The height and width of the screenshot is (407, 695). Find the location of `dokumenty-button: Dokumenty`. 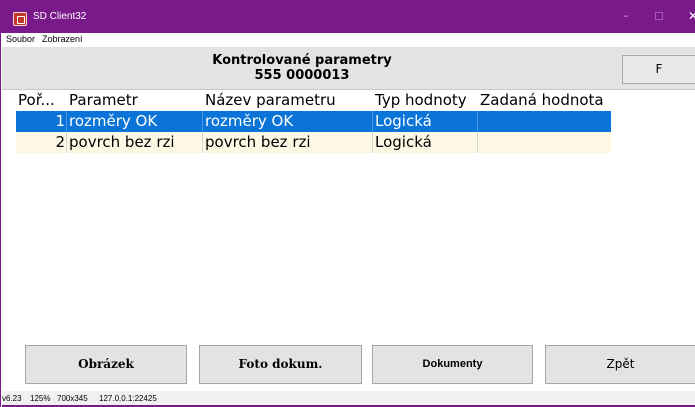

dokumenty-button: Dokumenty is located at coordinates (452, 364).